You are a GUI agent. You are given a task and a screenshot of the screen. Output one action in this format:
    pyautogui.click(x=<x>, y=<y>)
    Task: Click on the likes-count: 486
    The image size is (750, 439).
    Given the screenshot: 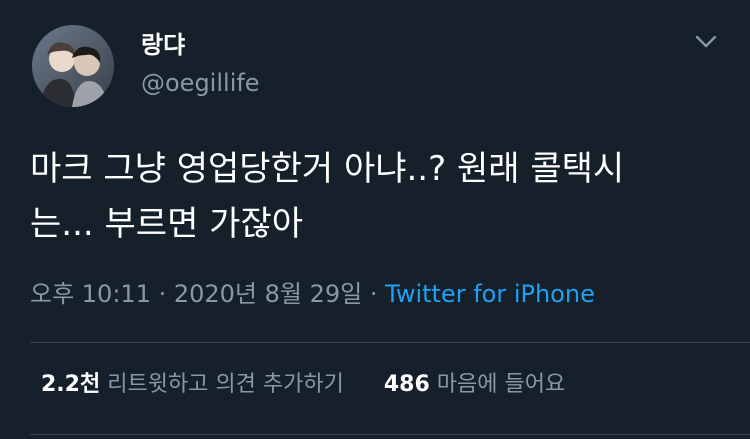 What is the action you would take?
    pyautogui.click(x=406, y=384)
    